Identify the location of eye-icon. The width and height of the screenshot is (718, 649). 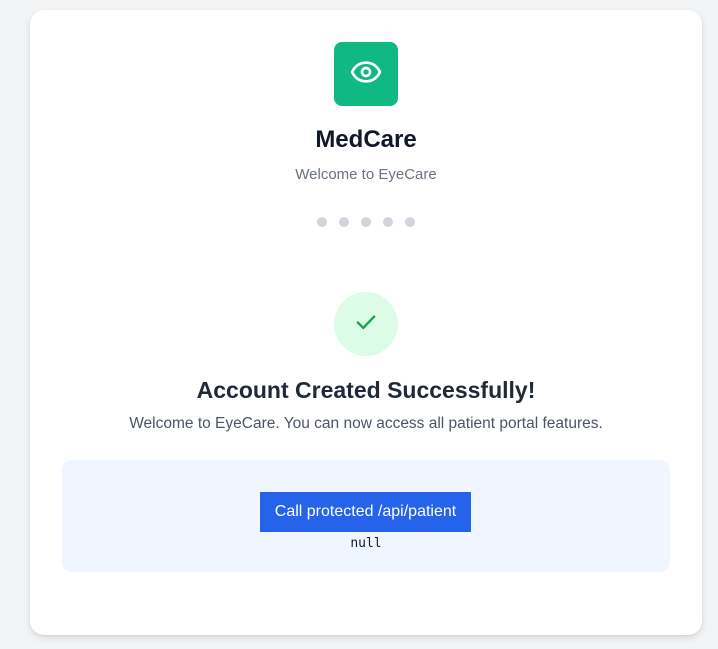
(366, 74).